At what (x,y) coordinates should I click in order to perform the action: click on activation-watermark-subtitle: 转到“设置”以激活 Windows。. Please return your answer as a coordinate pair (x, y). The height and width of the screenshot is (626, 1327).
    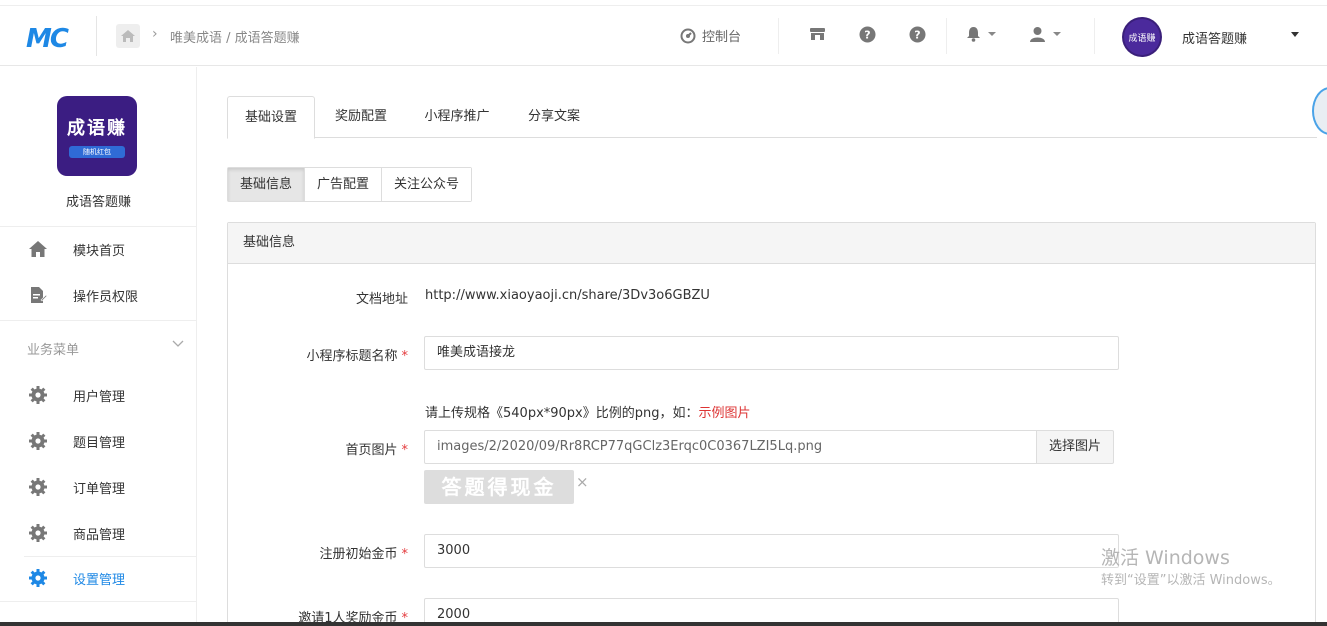
    Looking at the image, I should click on (1191, 580).